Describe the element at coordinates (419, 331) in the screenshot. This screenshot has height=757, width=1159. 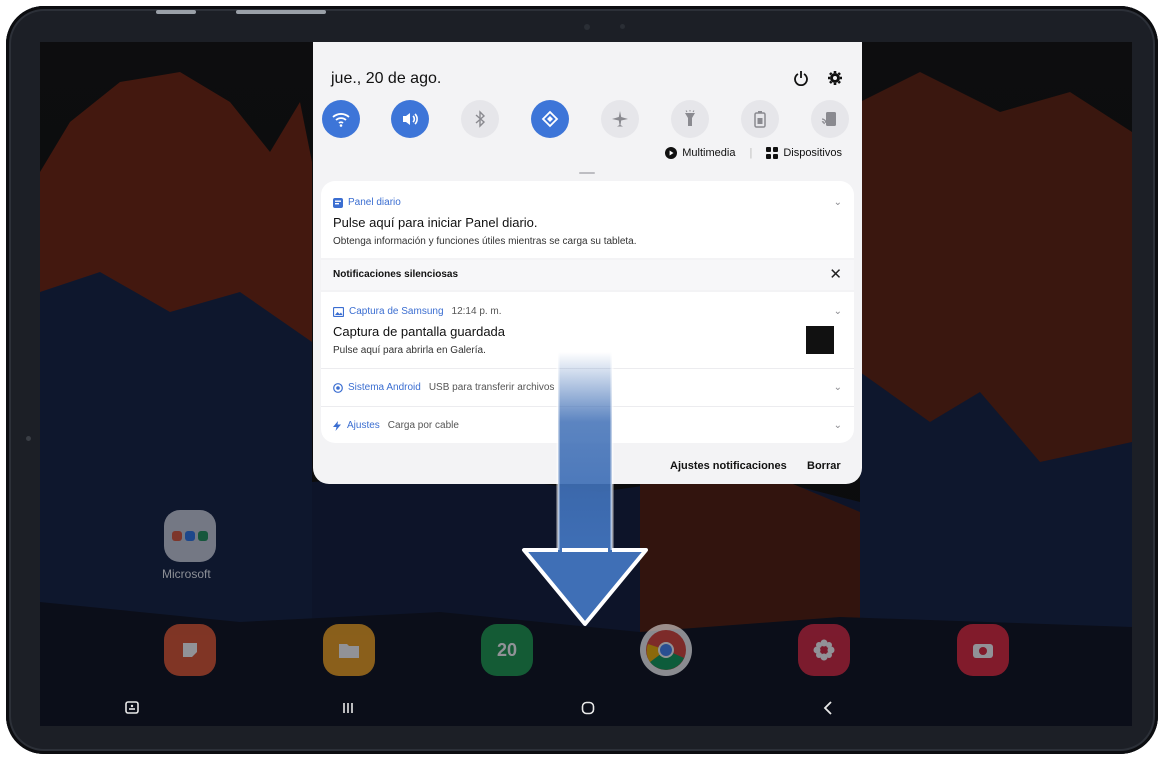
I see `screenshot-title: Captura de pantalla guardada` at that location.